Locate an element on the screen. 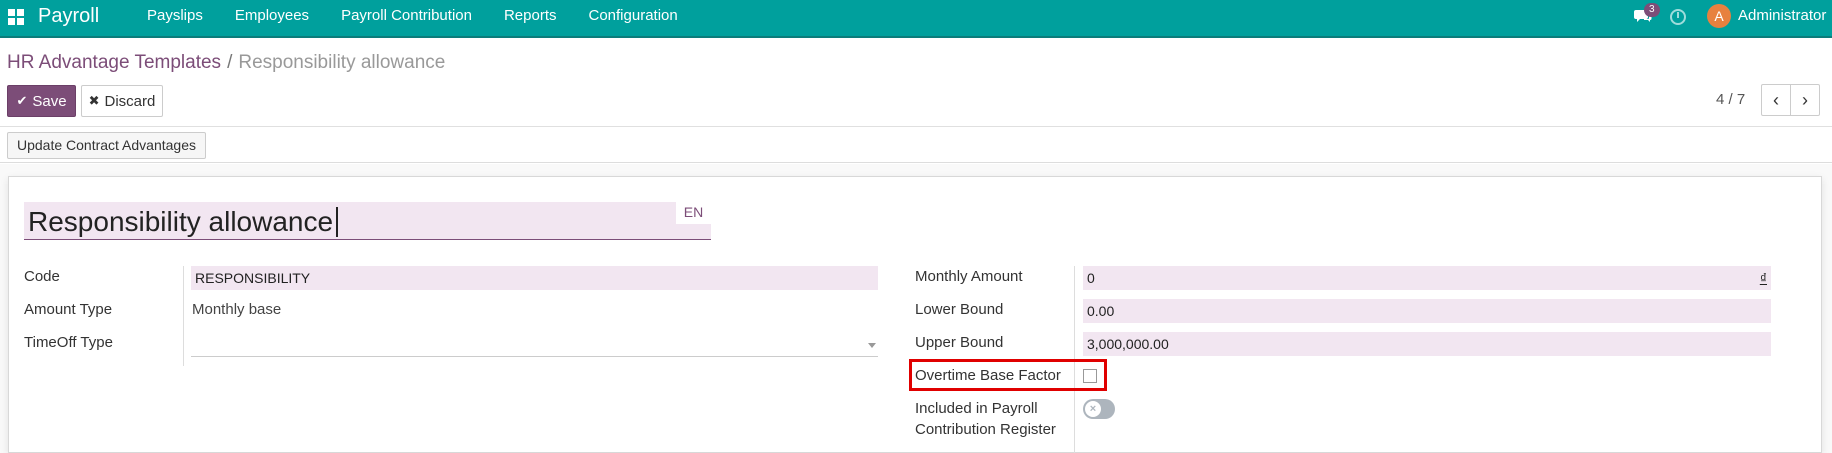  chevron-right-icon: › is located at coordinates (1805, 99).